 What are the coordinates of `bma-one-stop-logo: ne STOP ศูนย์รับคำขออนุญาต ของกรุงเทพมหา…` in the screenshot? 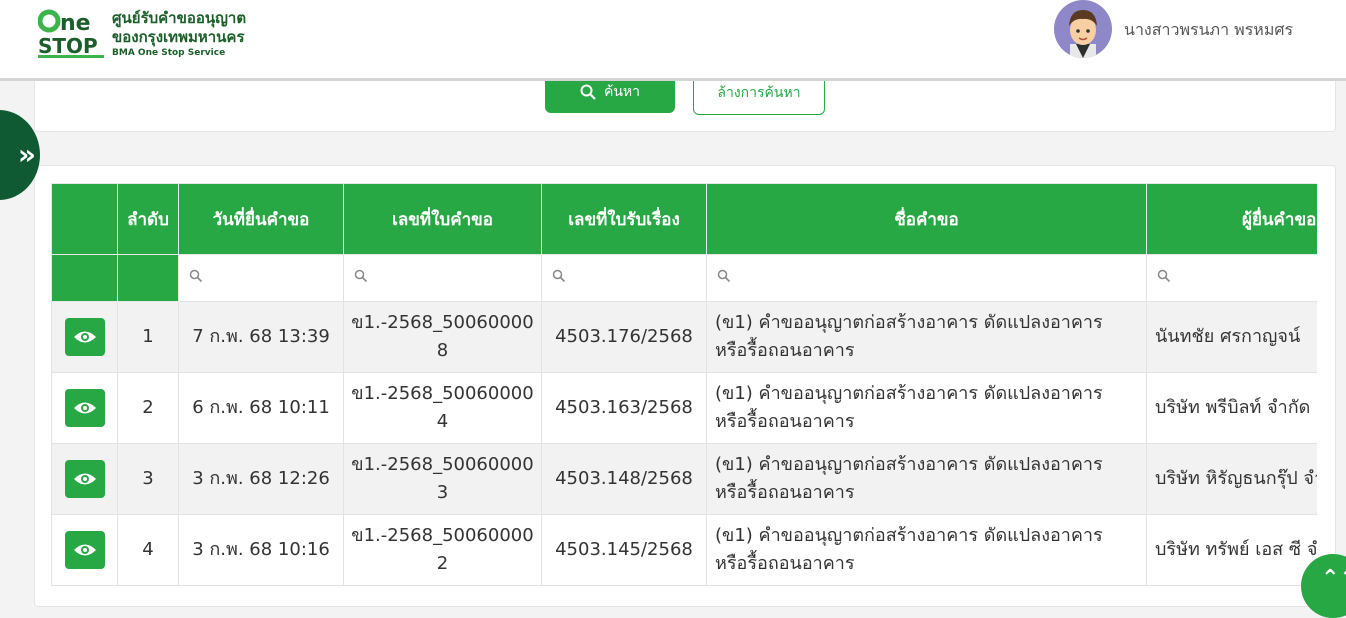 It's located at (153, 34).